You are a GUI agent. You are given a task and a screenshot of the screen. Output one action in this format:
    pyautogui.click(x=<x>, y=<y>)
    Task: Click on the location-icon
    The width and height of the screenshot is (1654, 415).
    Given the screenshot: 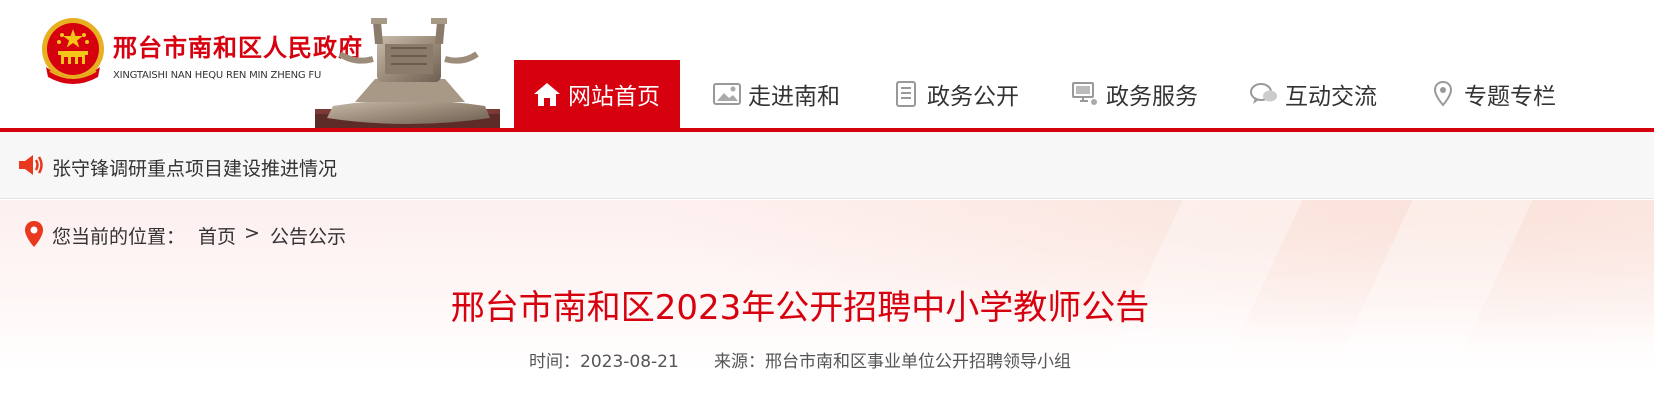 What is the action you would take?
    pyautogui.click(x=1443, y=94)
    